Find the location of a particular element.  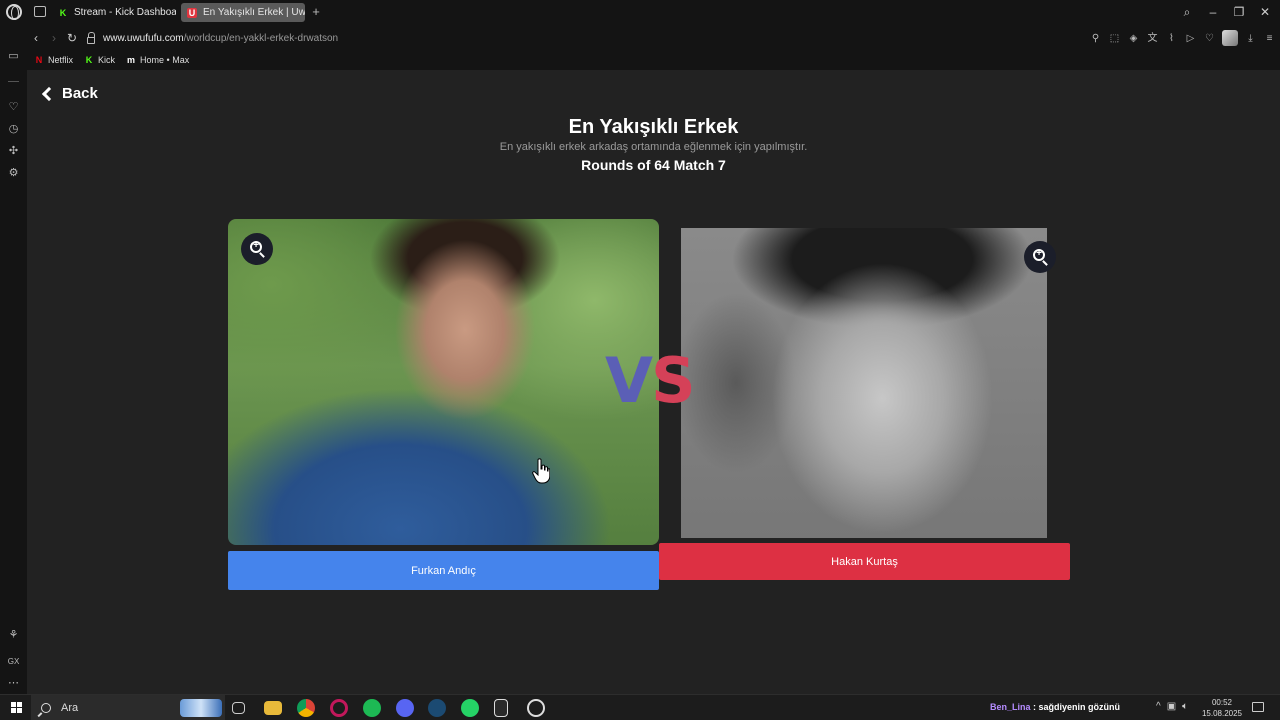

address-bar-actions: ⚲ ⬚ ◈ 文 ⌇ ▷ ♡ ⤓ ≡ is located at coordinates (1182, 38).